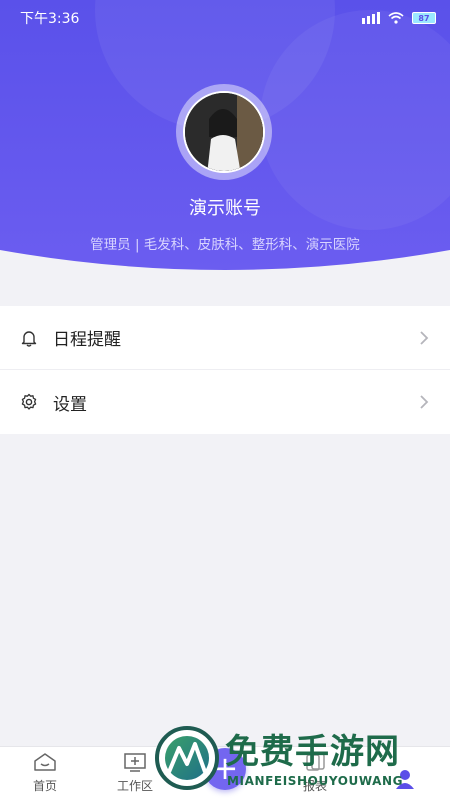 This screenshot has height=800, width=450. I want to click on tab-label: 报表, so click(314, 786).